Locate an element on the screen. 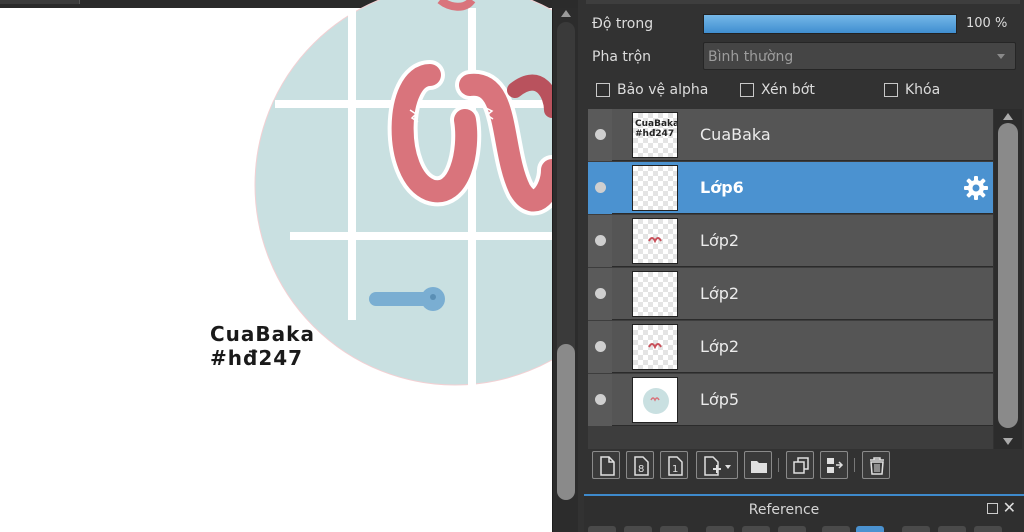 The width and height of the screenshot is (1024, 532). lock-checkbox: Khóa is located at coordinates (912, 90).